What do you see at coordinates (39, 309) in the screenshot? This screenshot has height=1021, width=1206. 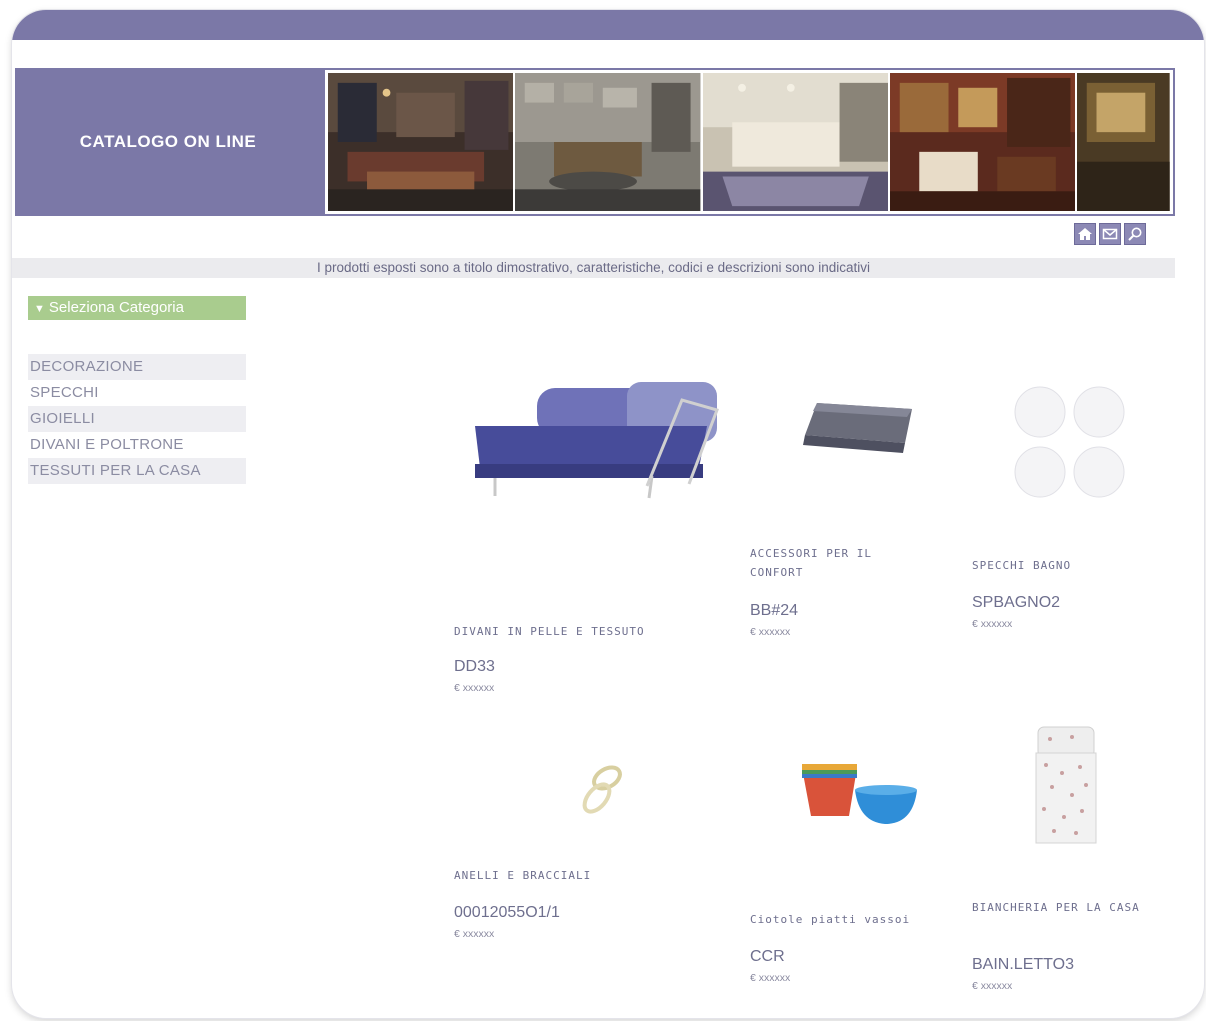 I see `triangle-down-icon: ▼` at bounding box center [39, 309].